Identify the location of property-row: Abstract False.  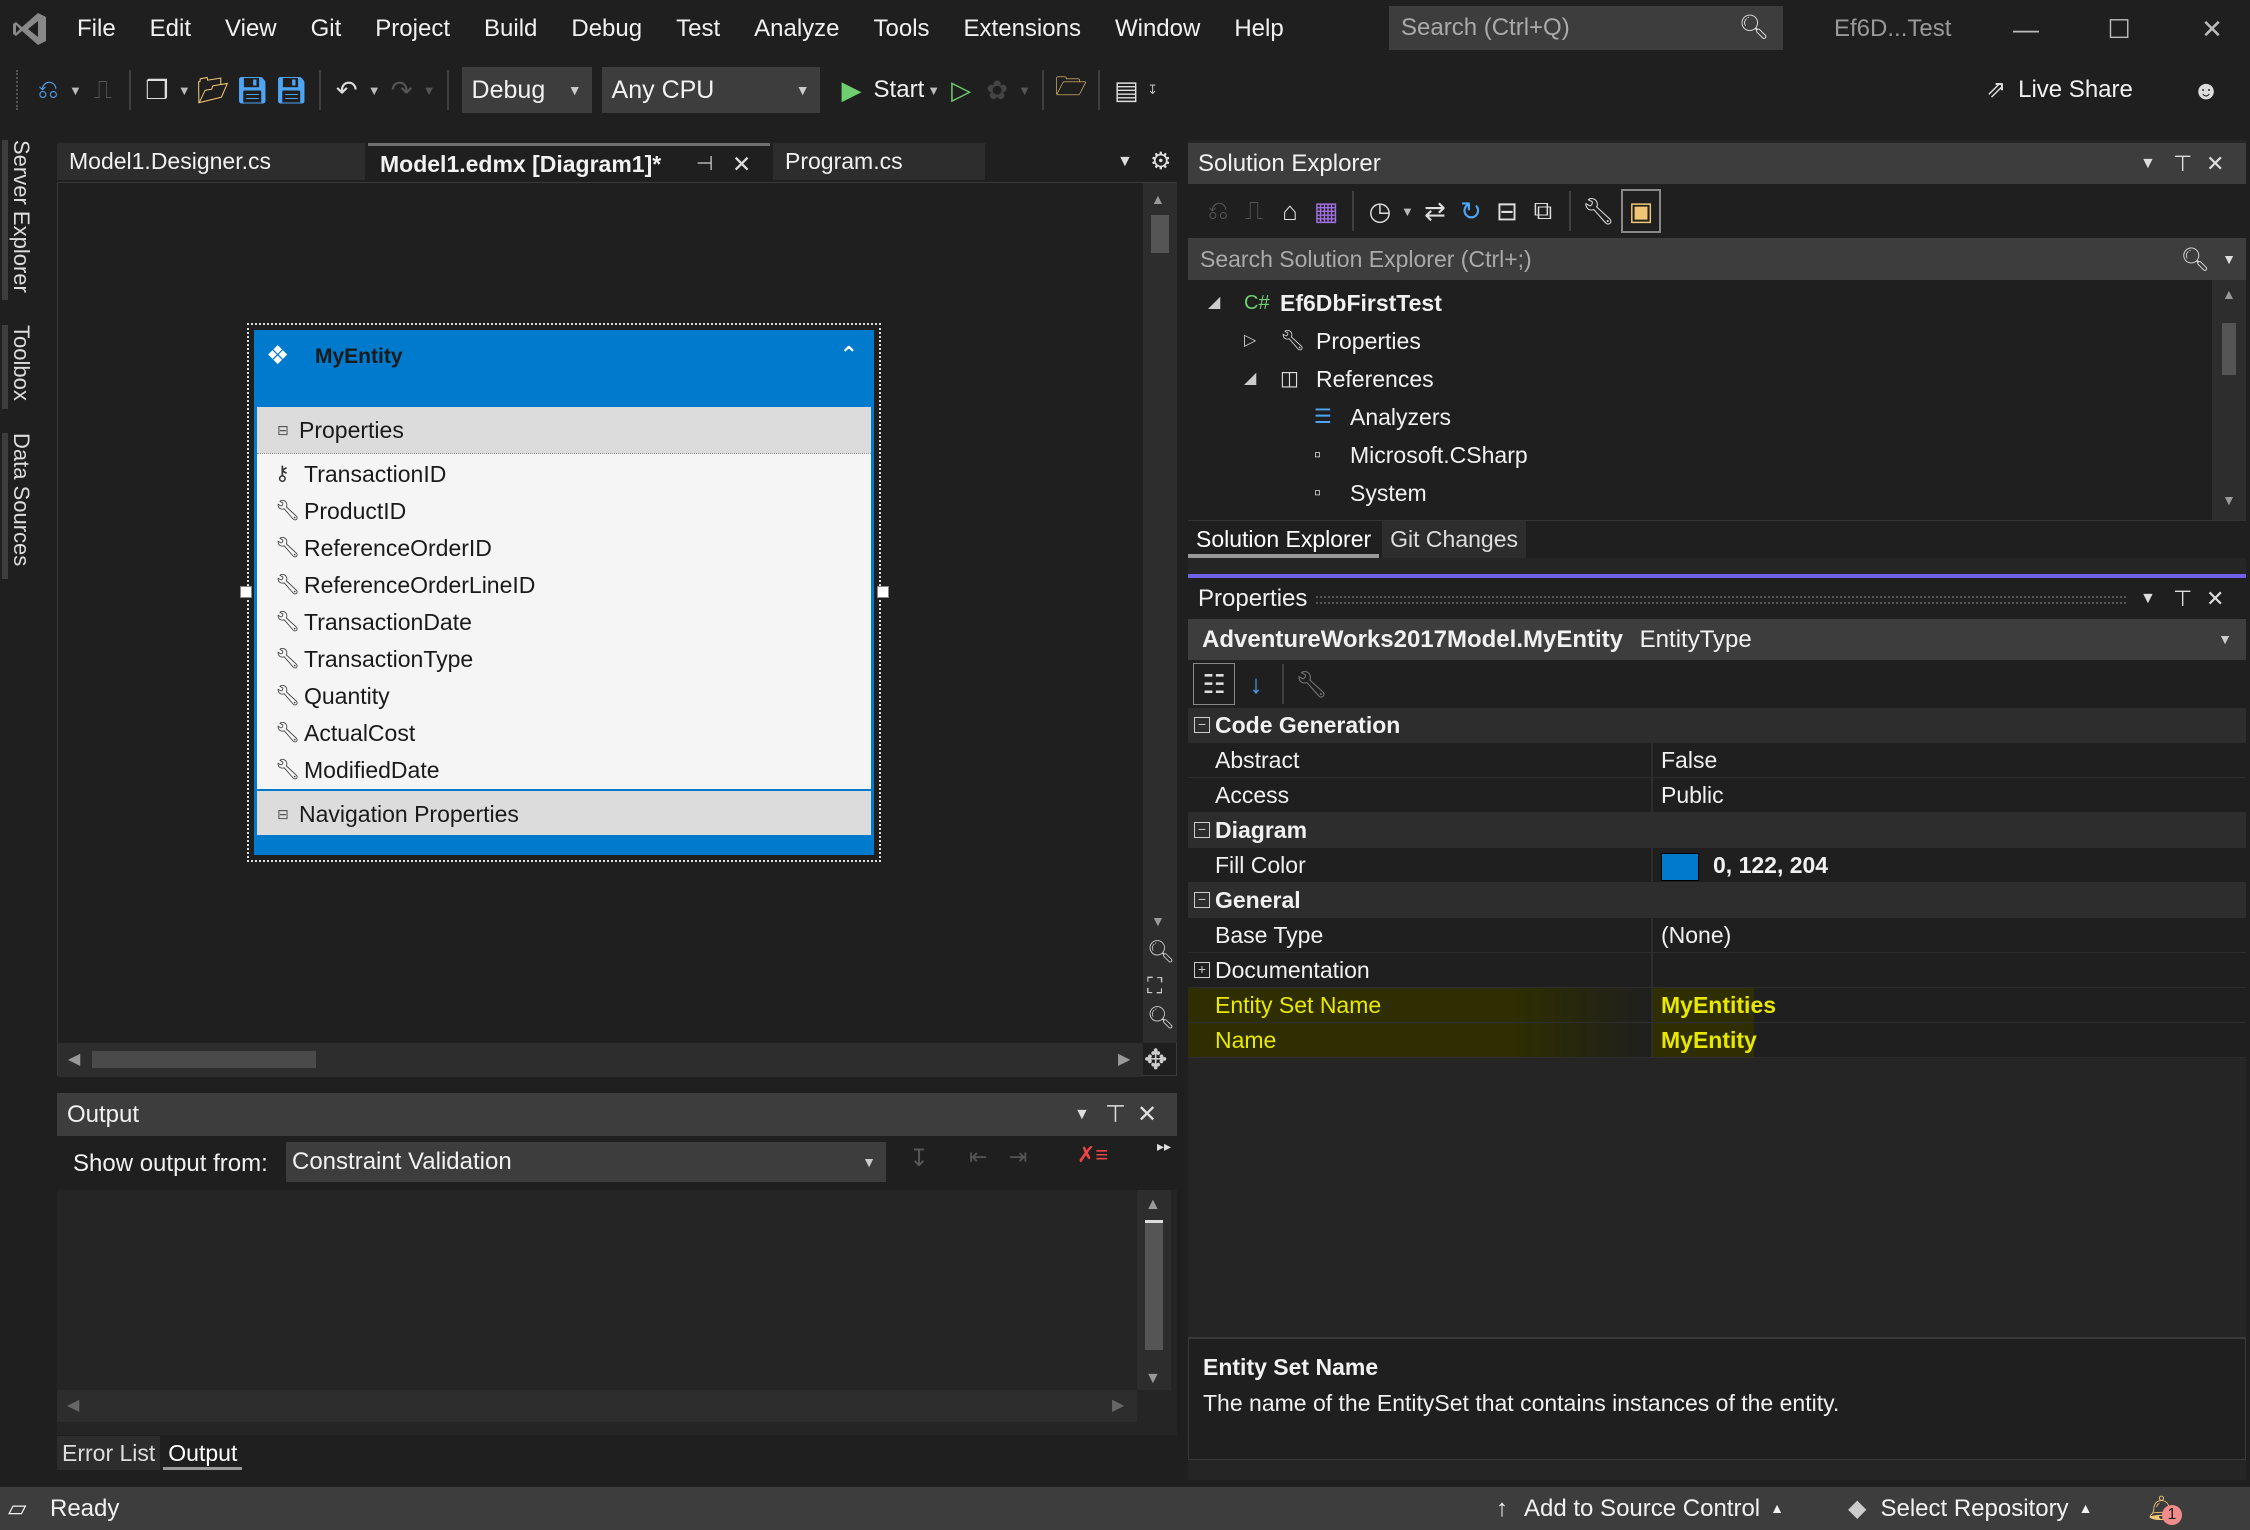
(1717, 760).